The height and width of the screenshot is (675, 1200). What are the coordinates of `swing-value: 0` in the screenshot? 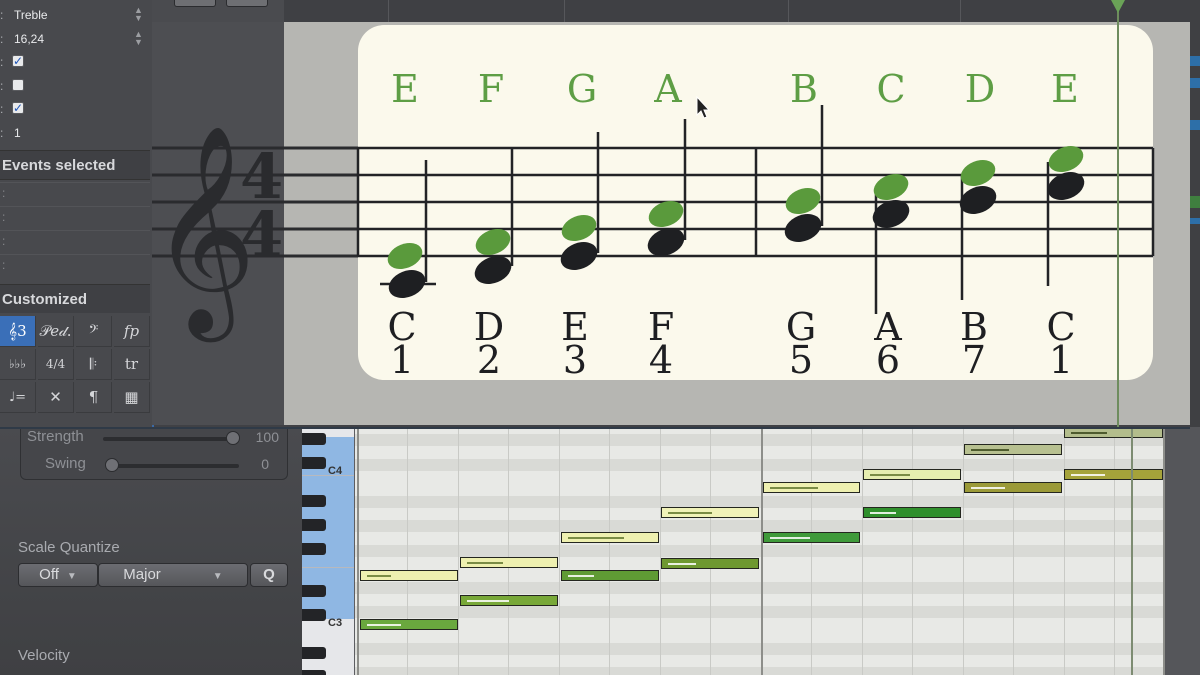 It's located at (265, 464).